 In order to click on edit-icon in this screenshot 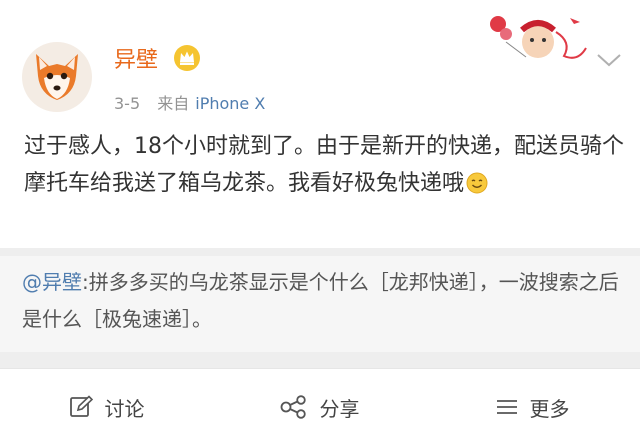, I will do `click(81, 406)`.